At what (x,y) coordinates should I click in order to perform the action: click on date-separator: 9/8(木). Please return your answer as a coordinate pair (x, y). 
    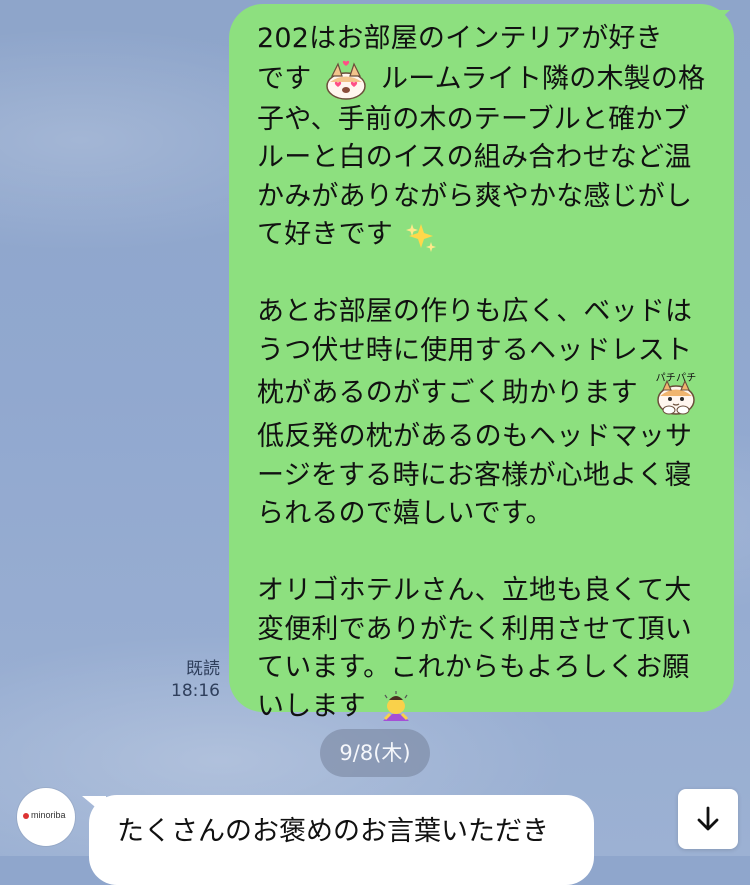
    Looking at the image, I should click on (375, 753).